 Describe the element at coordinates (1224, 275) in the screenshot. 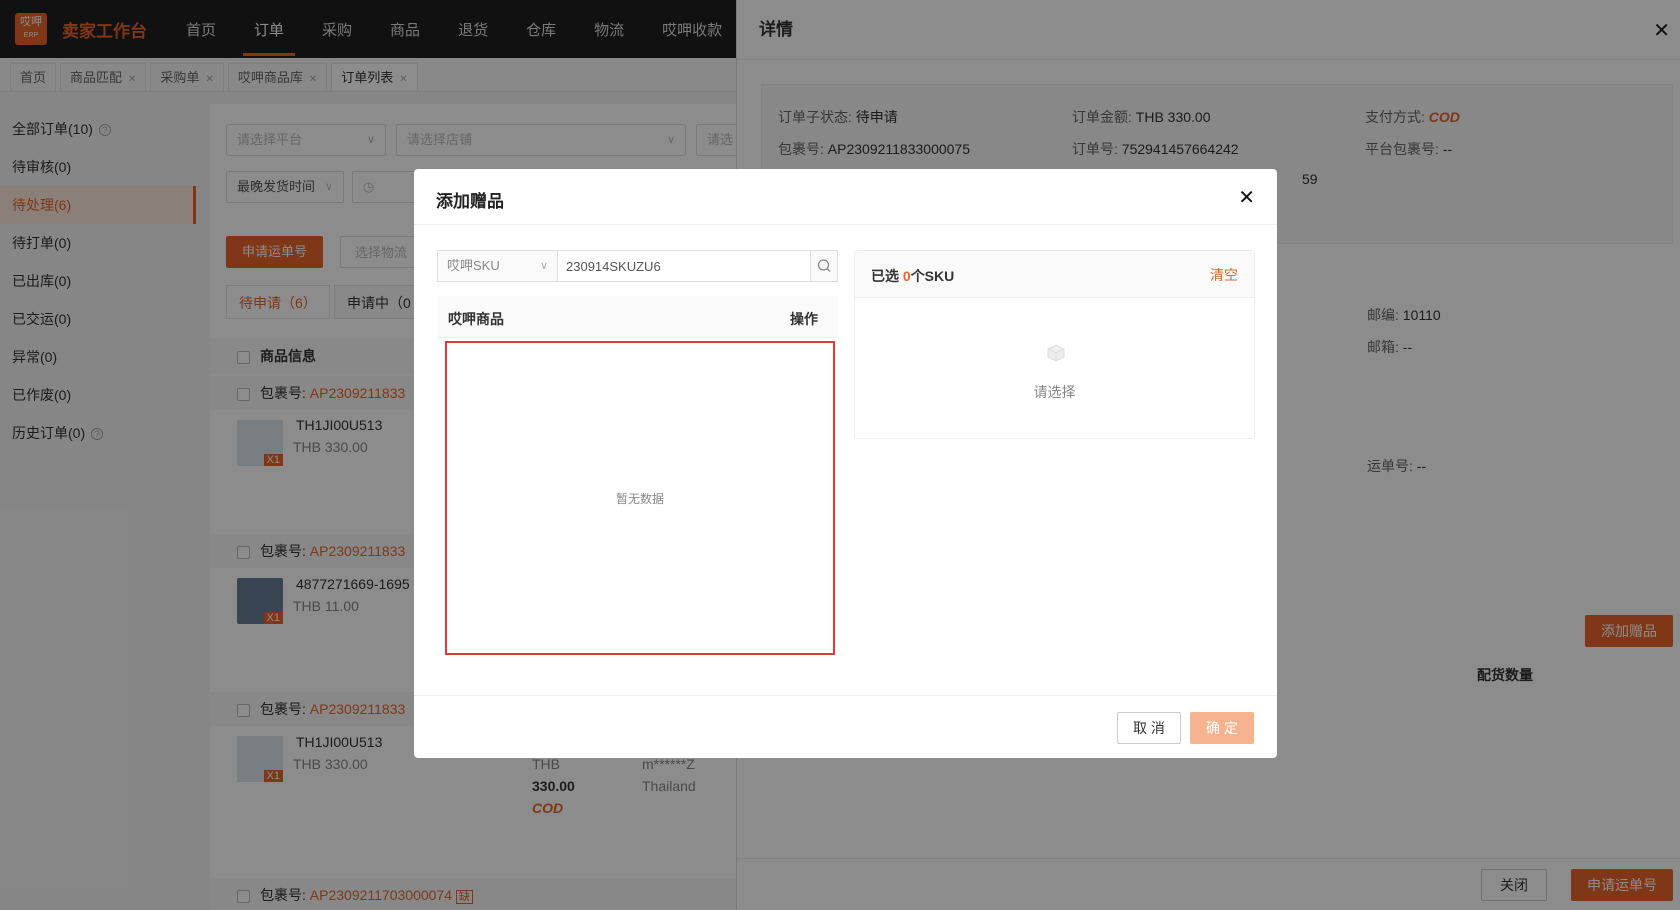

I see `clear-button: 清空` at that location.